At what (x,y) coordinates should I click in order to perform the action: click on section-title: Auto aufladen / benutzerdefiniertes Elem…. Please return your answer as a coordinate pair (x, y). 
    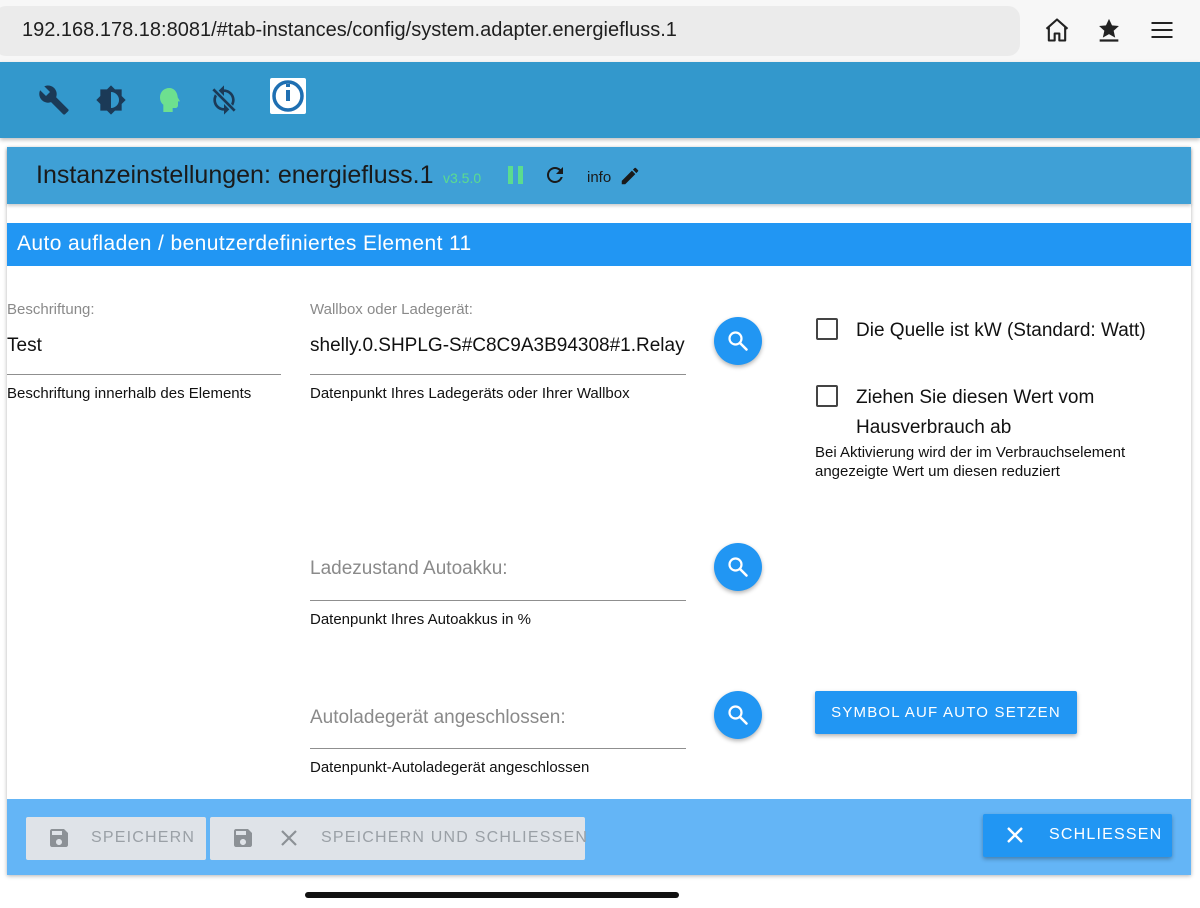
    Looking at the image, I should click on (244, 243).